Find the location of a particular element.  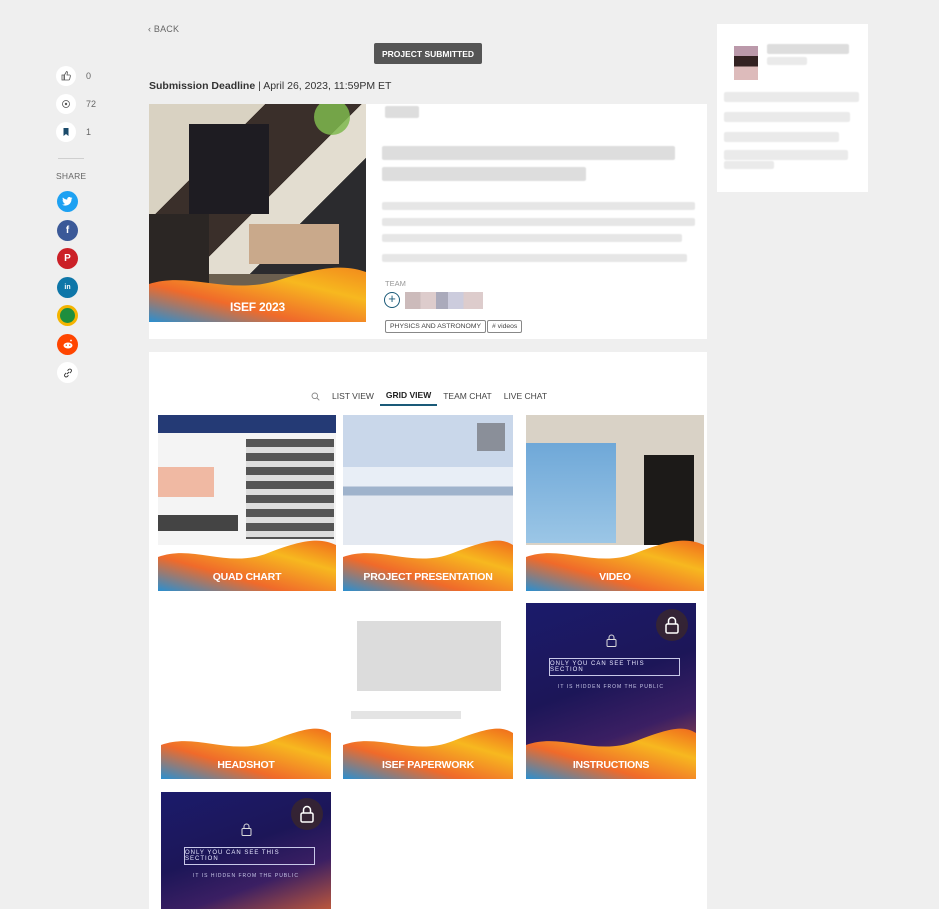

bookmark-count: 1 is located at coordinates (89, 132).